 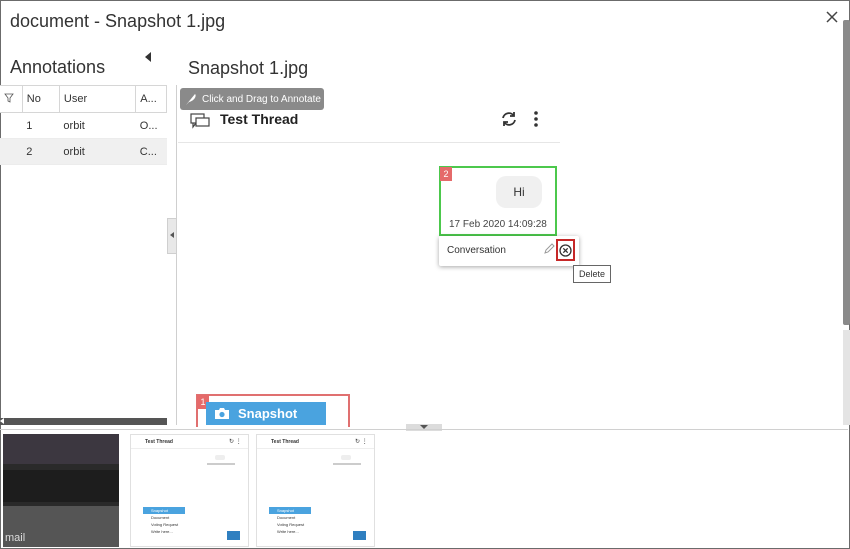 I want to click on column-header-no: No, so click(x=41, y=99).